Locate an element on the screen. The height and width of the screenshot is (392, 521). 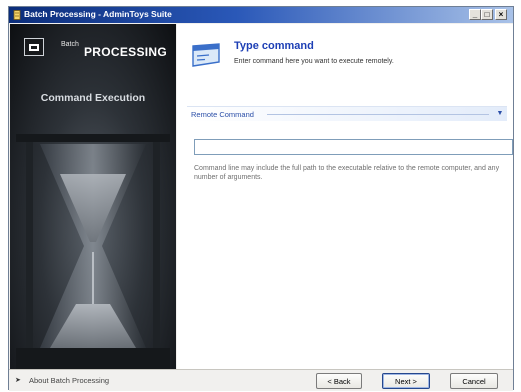
brand-prefix: Batch is located at coordinates (70, 44).